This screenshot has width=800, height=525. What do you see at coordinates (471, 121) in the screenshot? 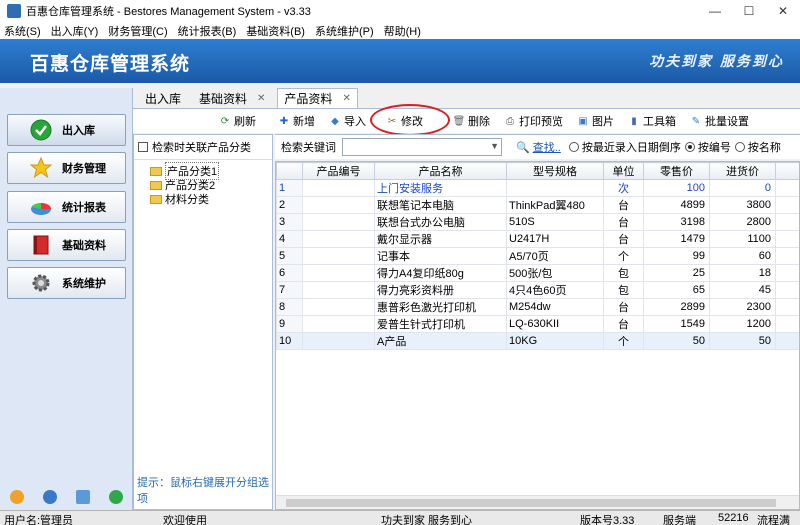
I see `delete-button: 🗑 删除` at bounding box center [471, 121].